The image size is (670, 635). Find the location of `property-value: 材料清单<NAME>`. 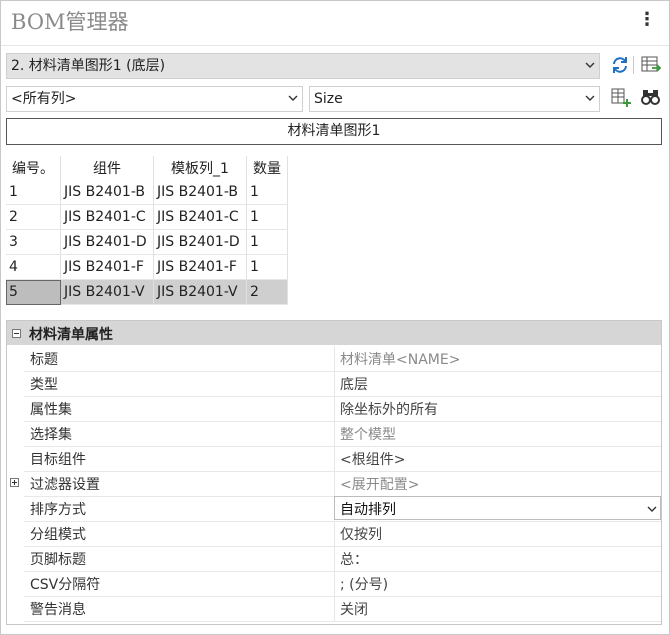

property-value: 材料清单<NAME> is located at coordinates (400, 359).